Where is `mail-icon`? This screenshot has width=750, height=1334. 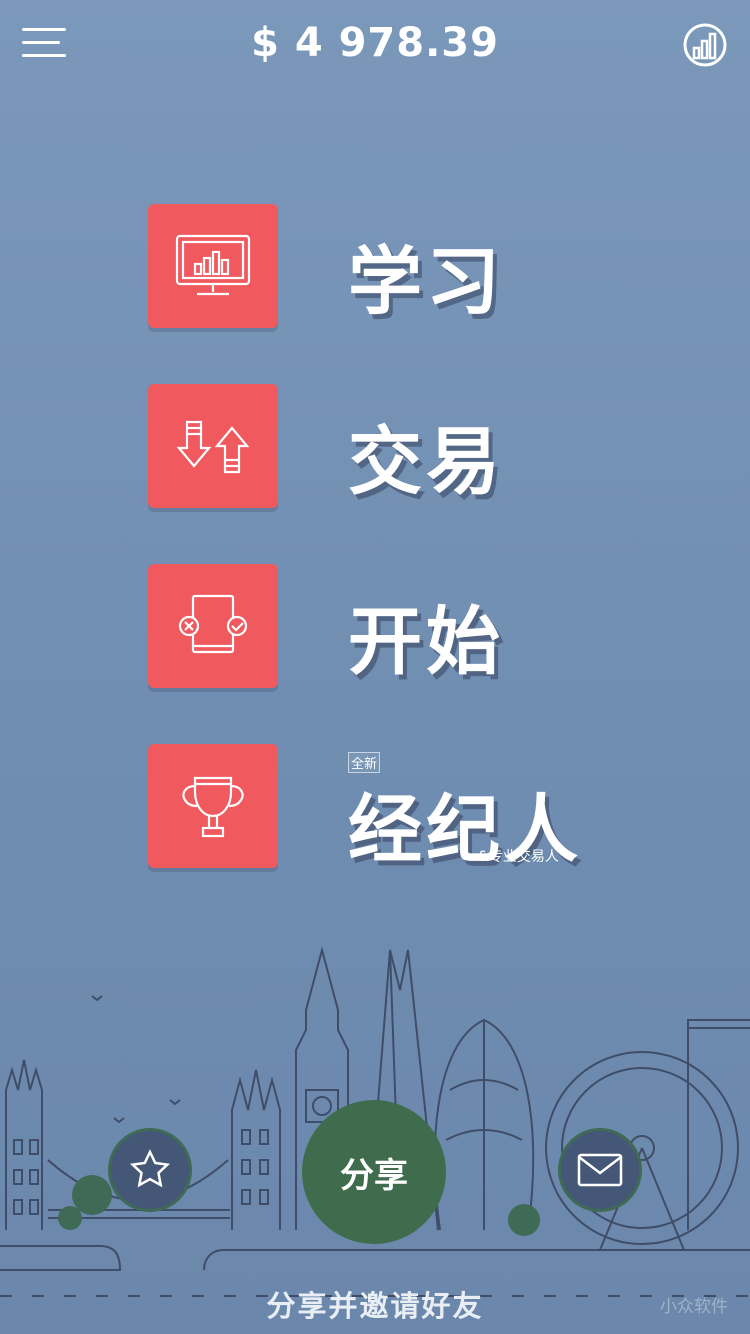 mail-icon is located at coordinates (600, 1170).